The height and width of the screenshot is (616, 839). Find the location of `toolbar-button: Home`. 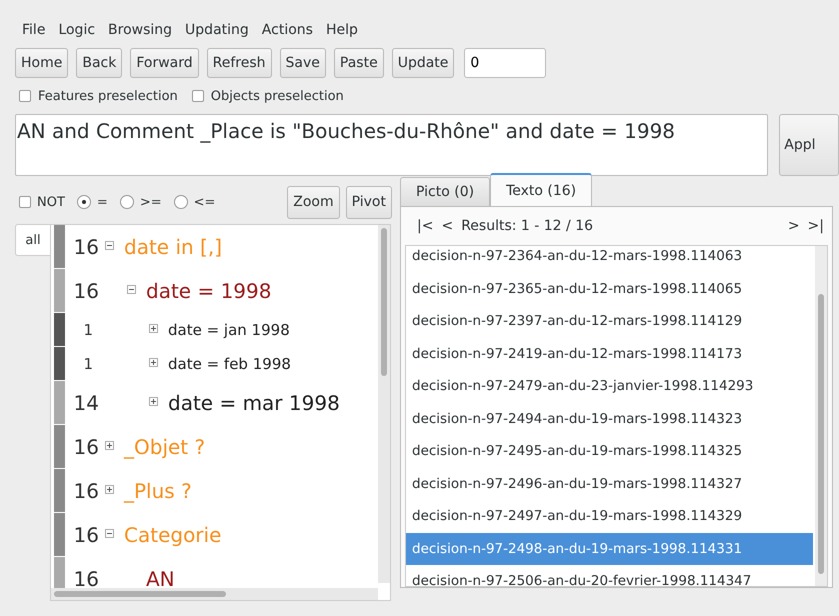

toolbar-button: Home is located at coordinates (41, 63).